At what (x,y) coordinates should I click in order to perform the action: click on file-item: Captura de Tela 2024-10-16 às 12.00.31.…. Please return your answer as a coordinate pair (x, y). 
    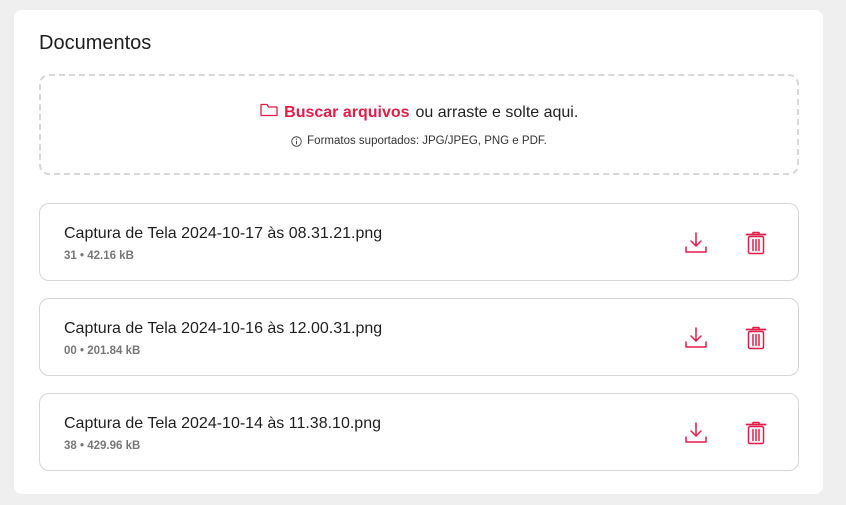
    Looking at the image, I should click on (419, 337).